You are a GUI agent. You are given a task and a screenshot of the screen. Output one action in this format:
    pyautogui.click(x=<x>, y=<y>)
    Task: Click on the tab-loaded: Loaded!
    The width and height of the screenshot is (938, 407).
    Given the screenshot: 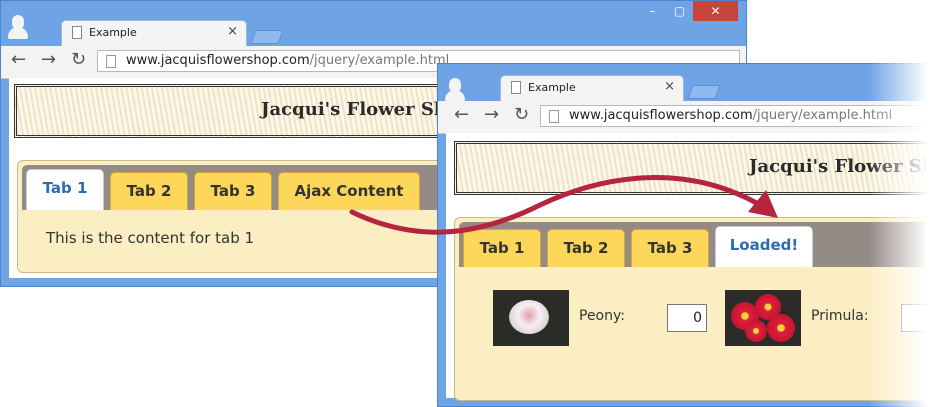 What is the action you would take?
    pyautogui.click(x=764, y=246)
    